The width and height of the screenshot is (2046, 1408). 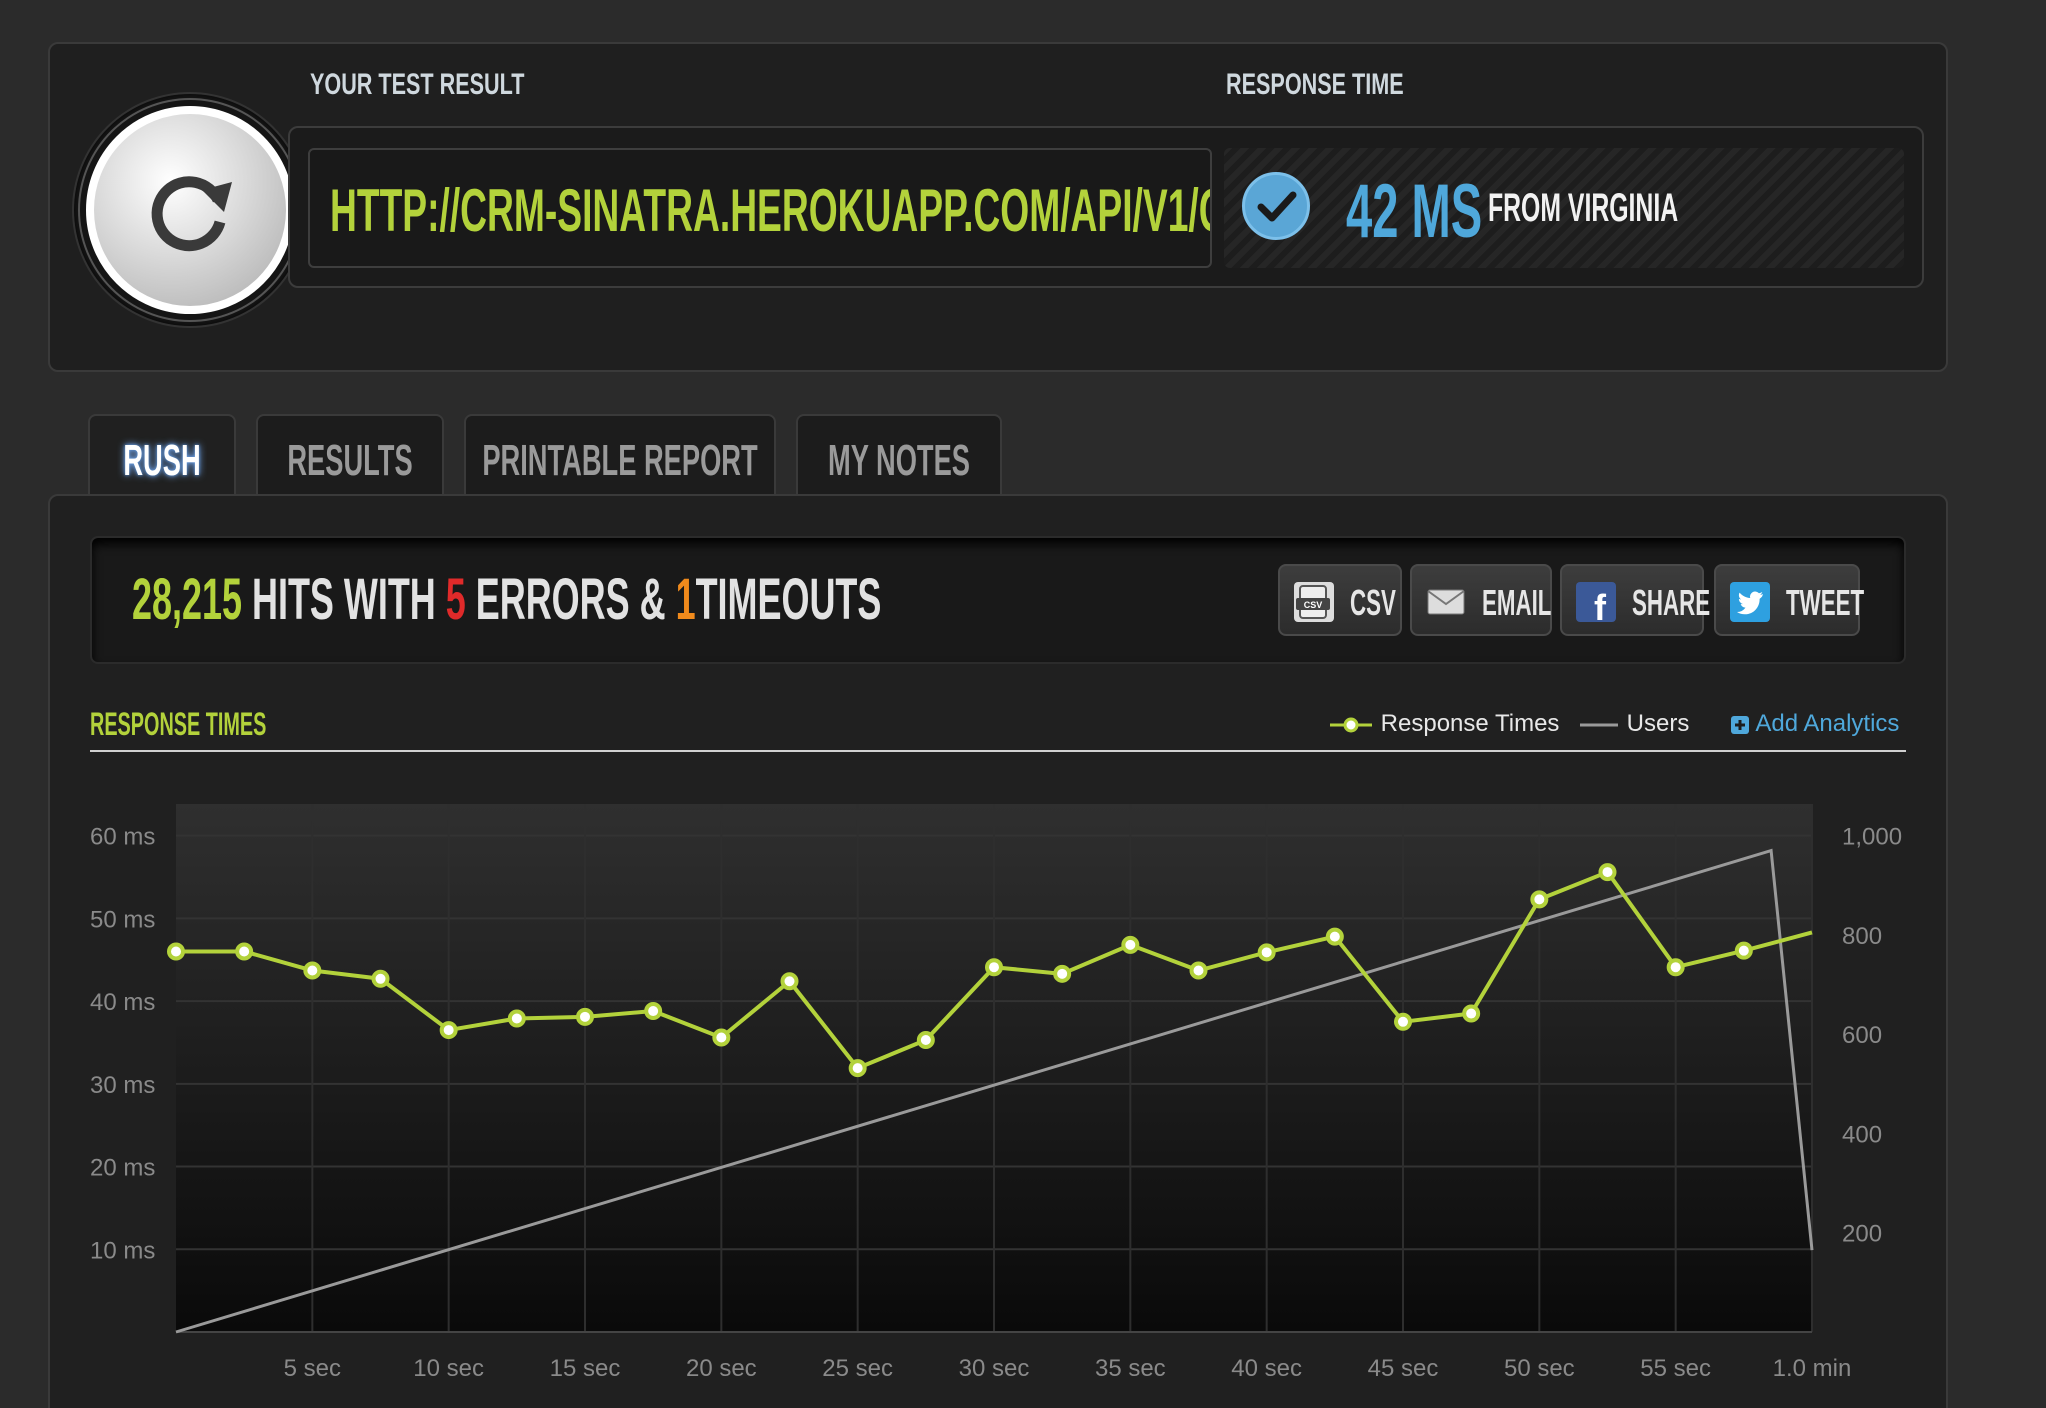 I want to click on x-tick-label: 15 sec, so click(x=585, y=1368).